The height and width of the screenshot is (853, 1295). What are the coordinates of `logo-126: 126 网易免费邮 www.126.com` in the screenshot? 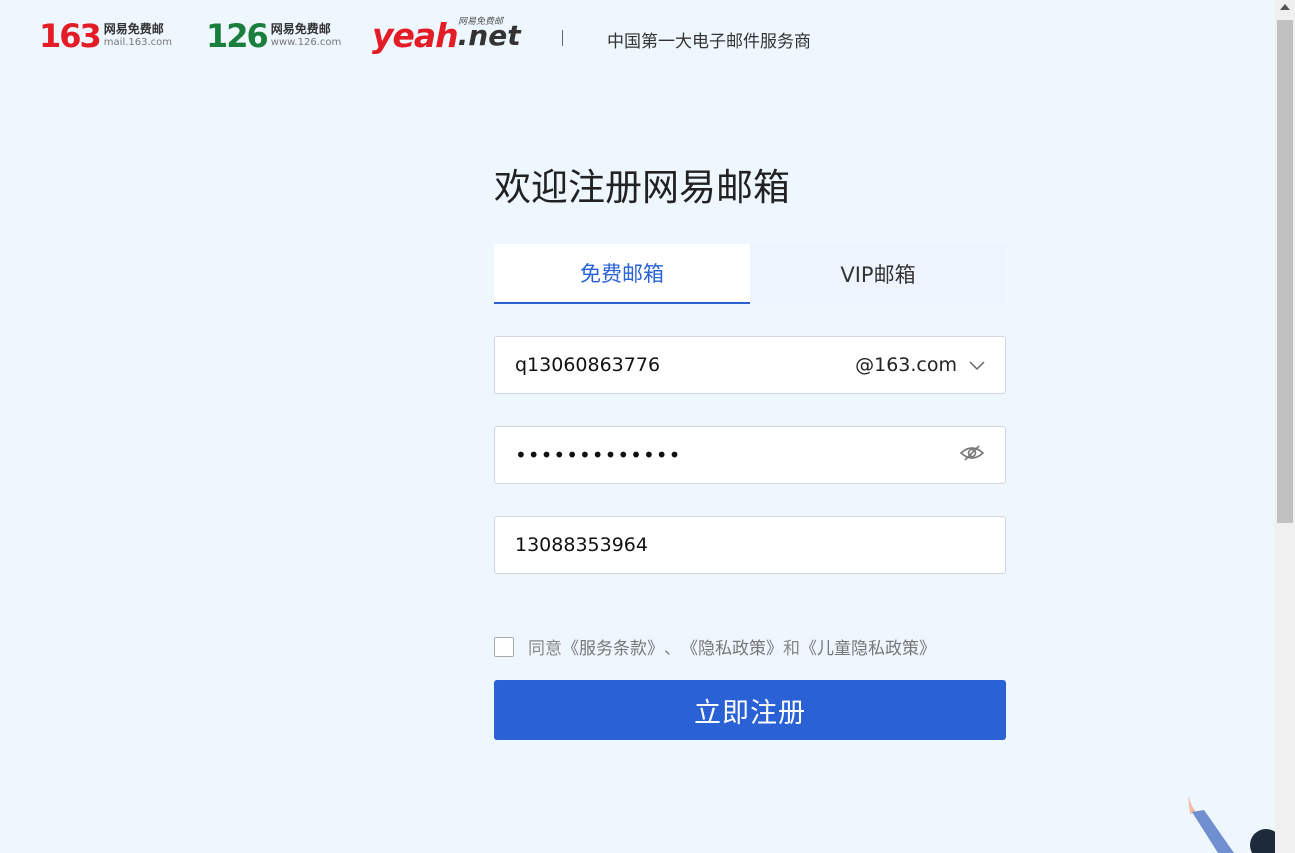 It's located at (273, 36).